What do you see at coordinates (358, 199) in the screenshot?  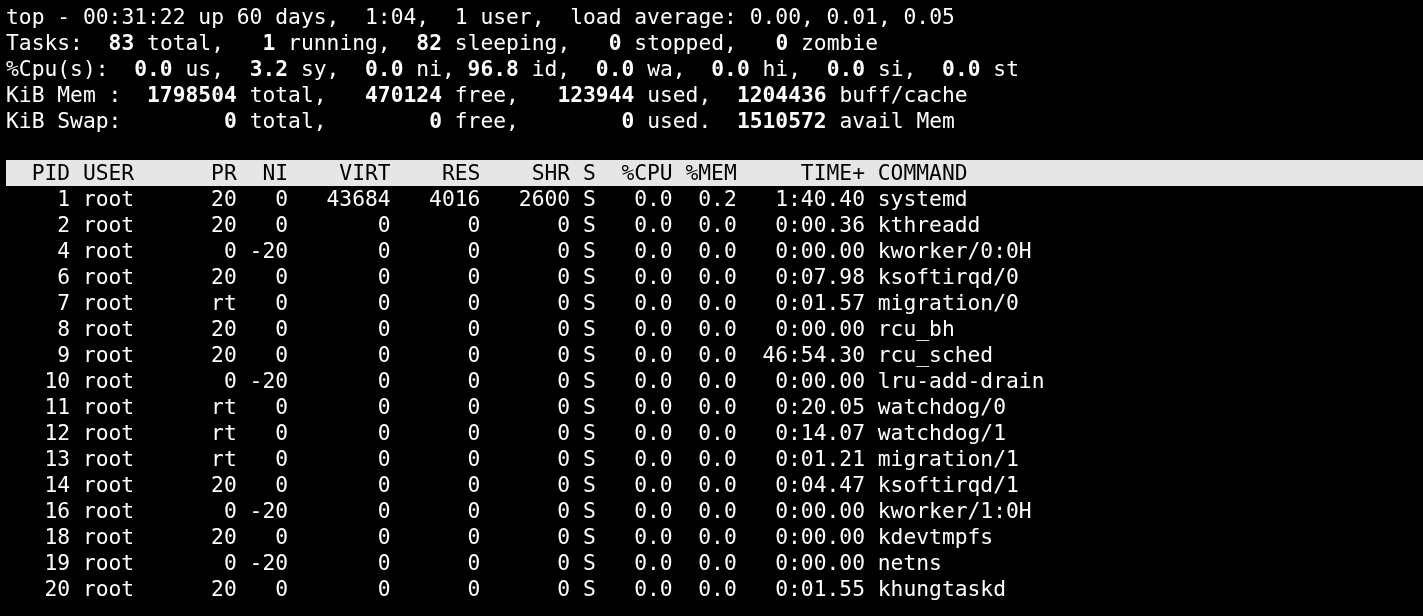 I see `table-cell-text: 43684` at bounding box center [358, 199].